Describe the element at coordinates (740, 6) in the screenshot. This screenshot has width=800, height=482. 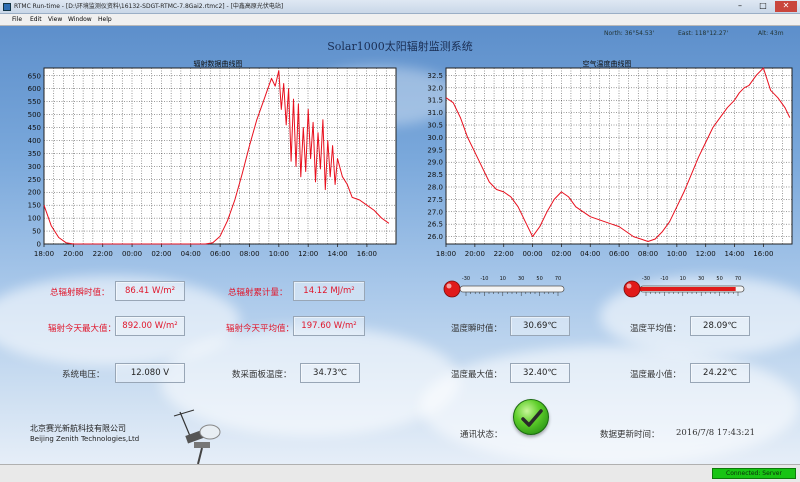
I see `minimize-button: –` at that location.